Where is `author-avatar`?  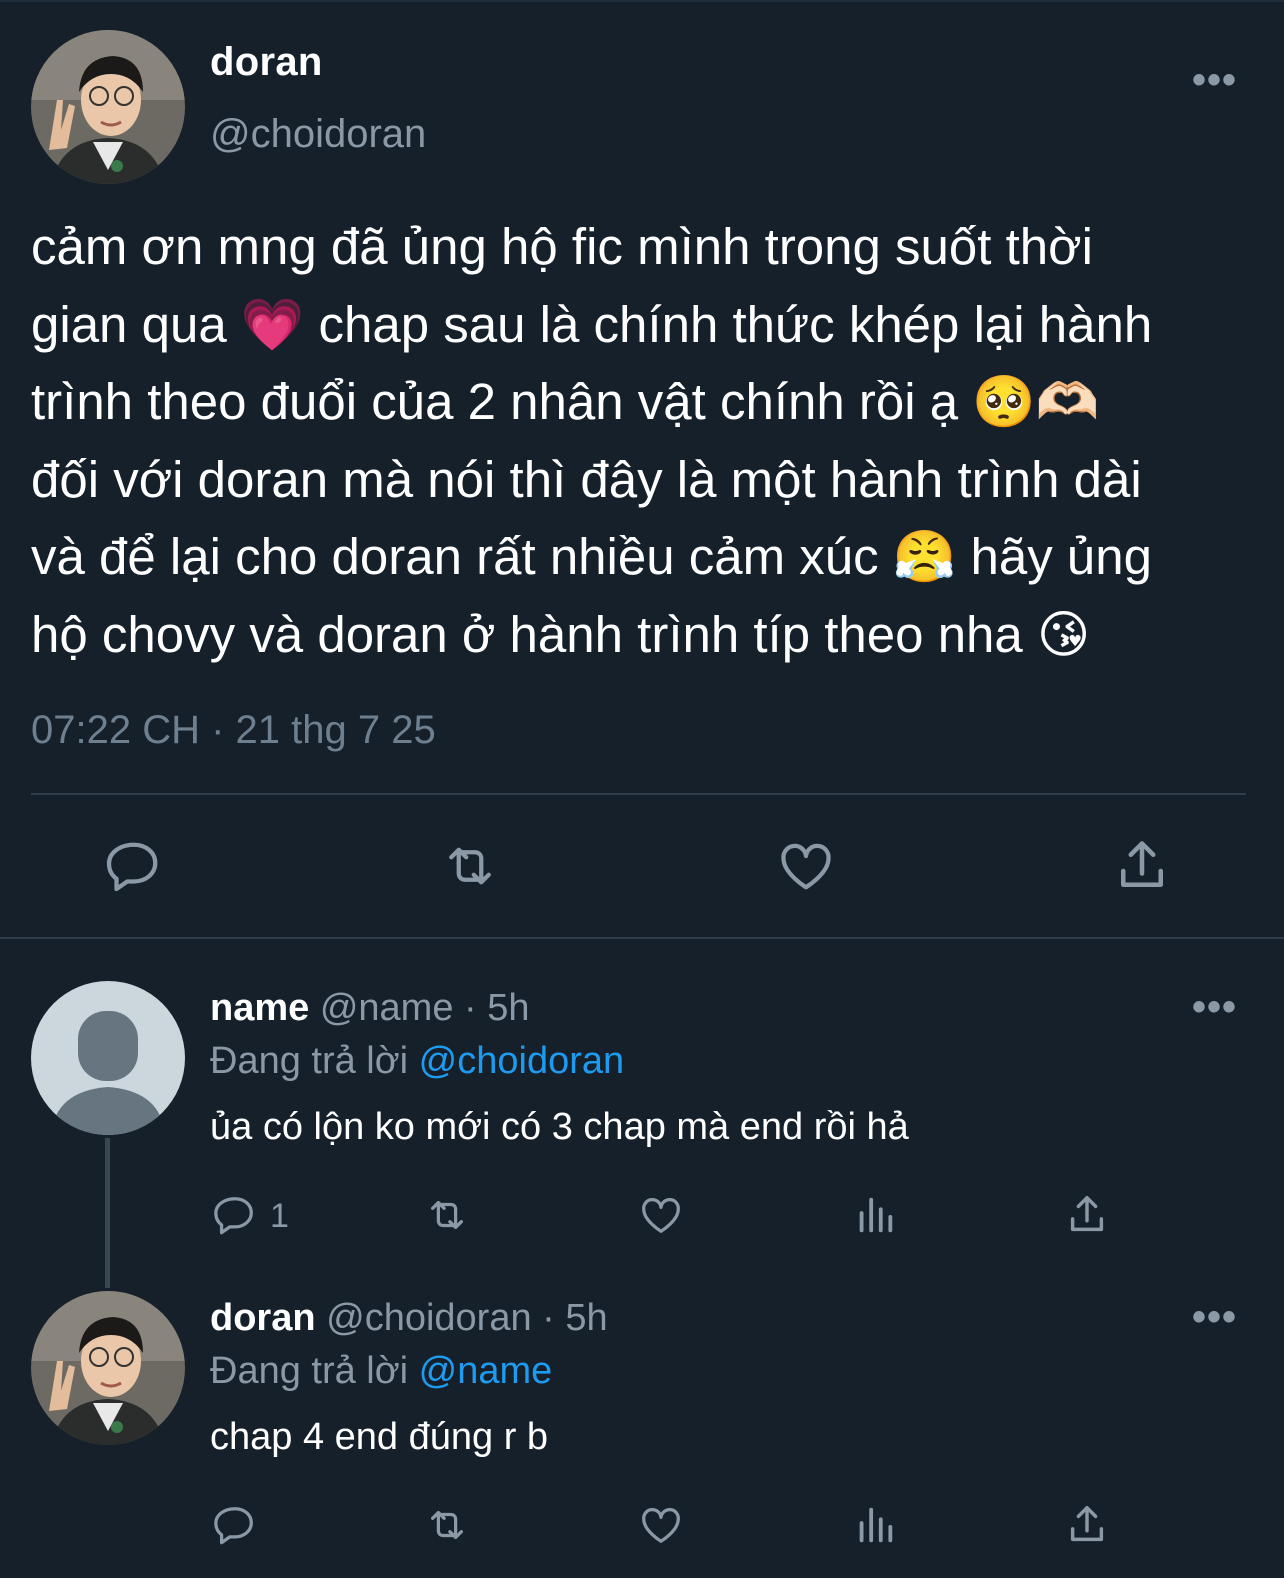
author-avatar is located at coordinates (108, 107).